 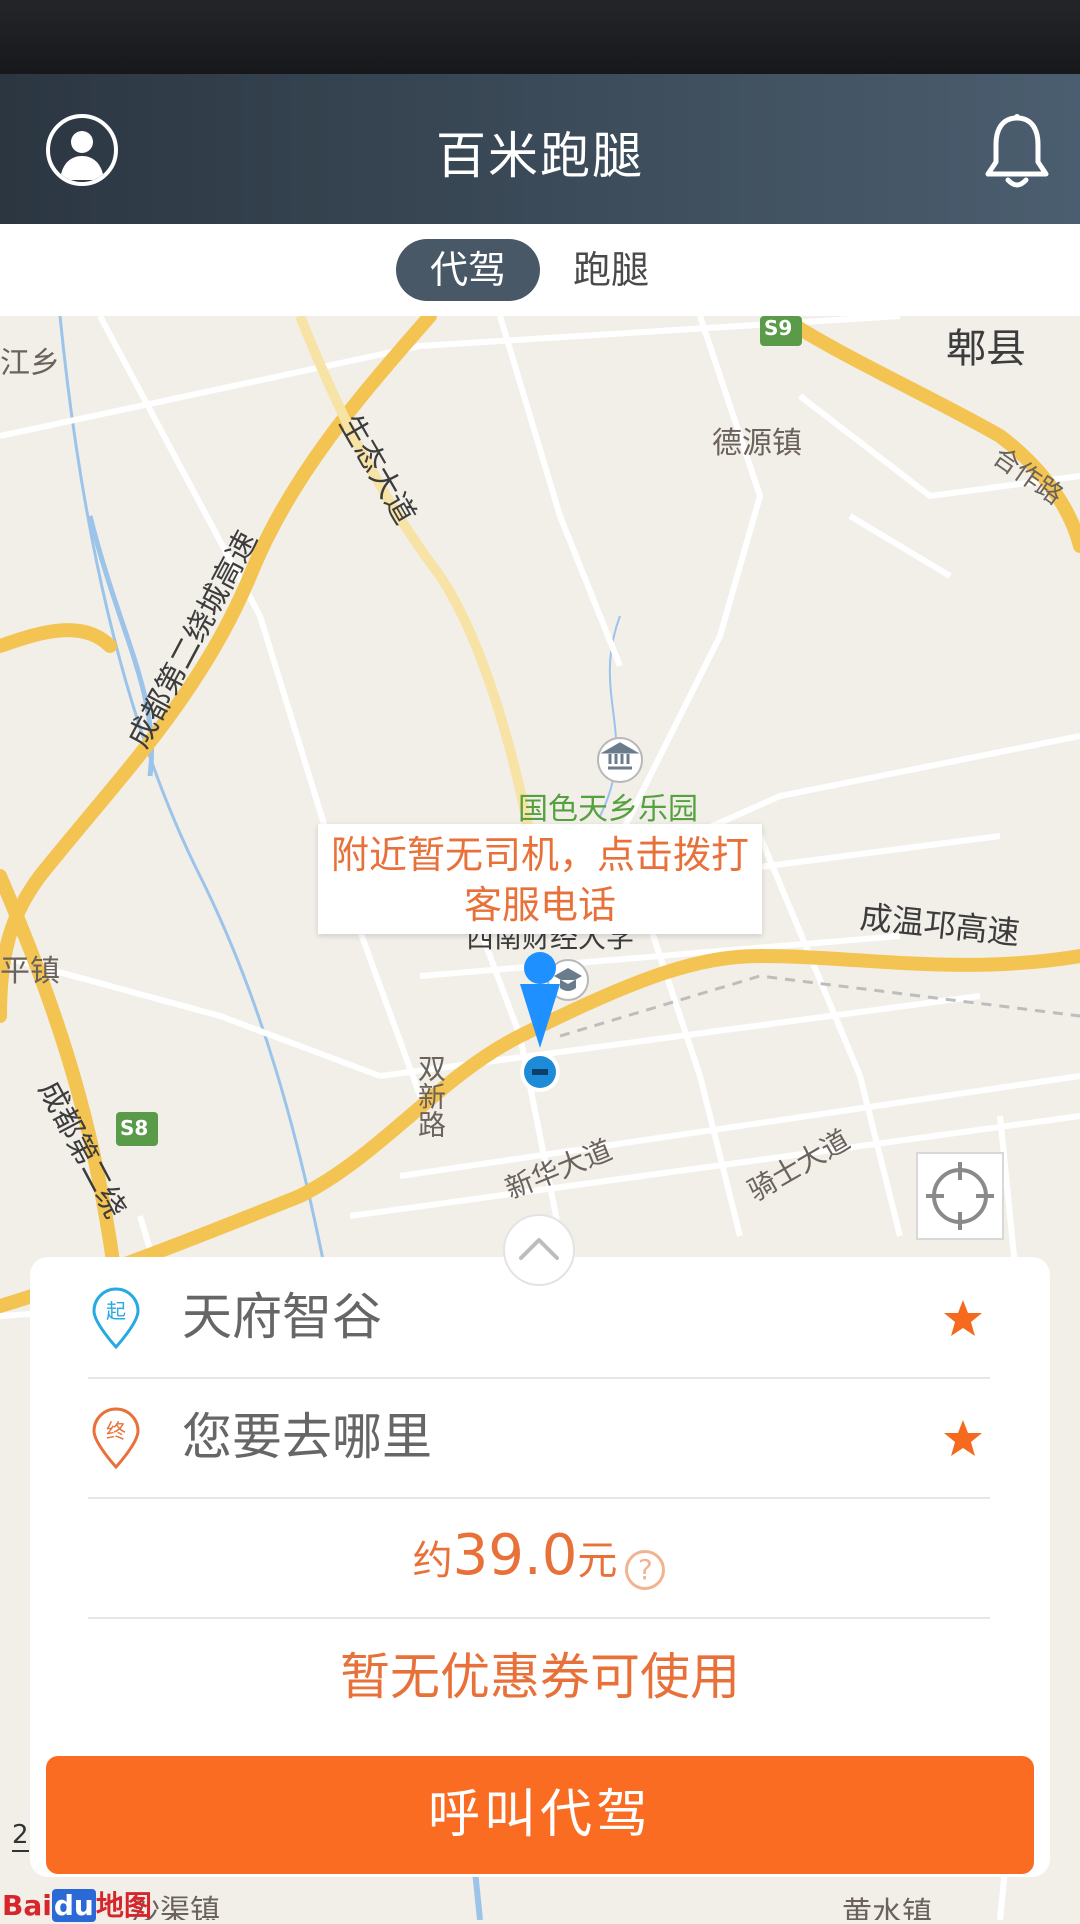 What do you see at coordinates (540, 37) in the screenshot?
I see `status-bar` at bounding box center [540, 37].